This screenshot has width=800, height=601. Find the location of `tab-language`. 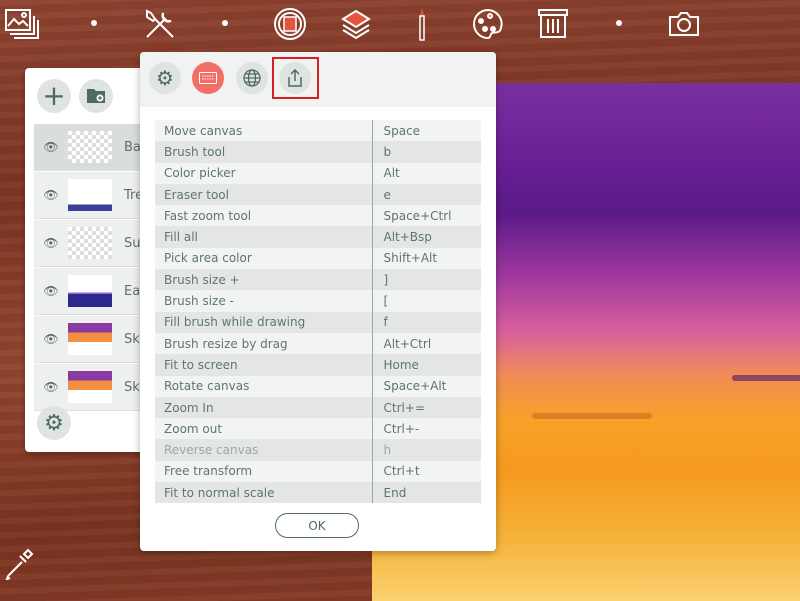

tab-language is located at coordinates (252, 78).